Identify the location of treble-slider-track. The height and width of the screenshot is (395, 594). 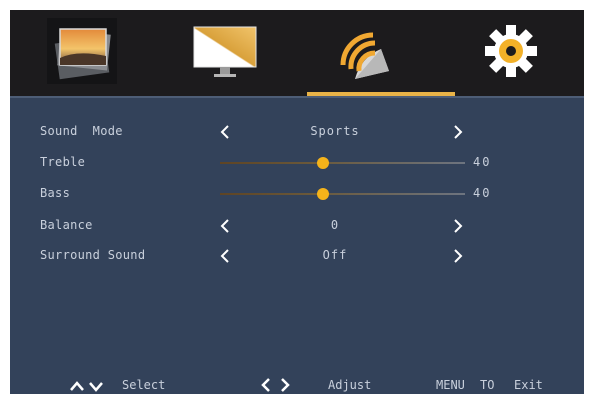
(342, 163).